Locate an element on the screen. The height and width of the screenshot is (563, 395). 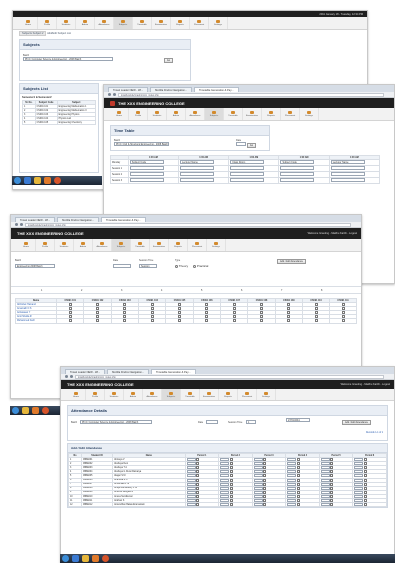
timetable-select: Subject Code is located at coordinates (297, 162).